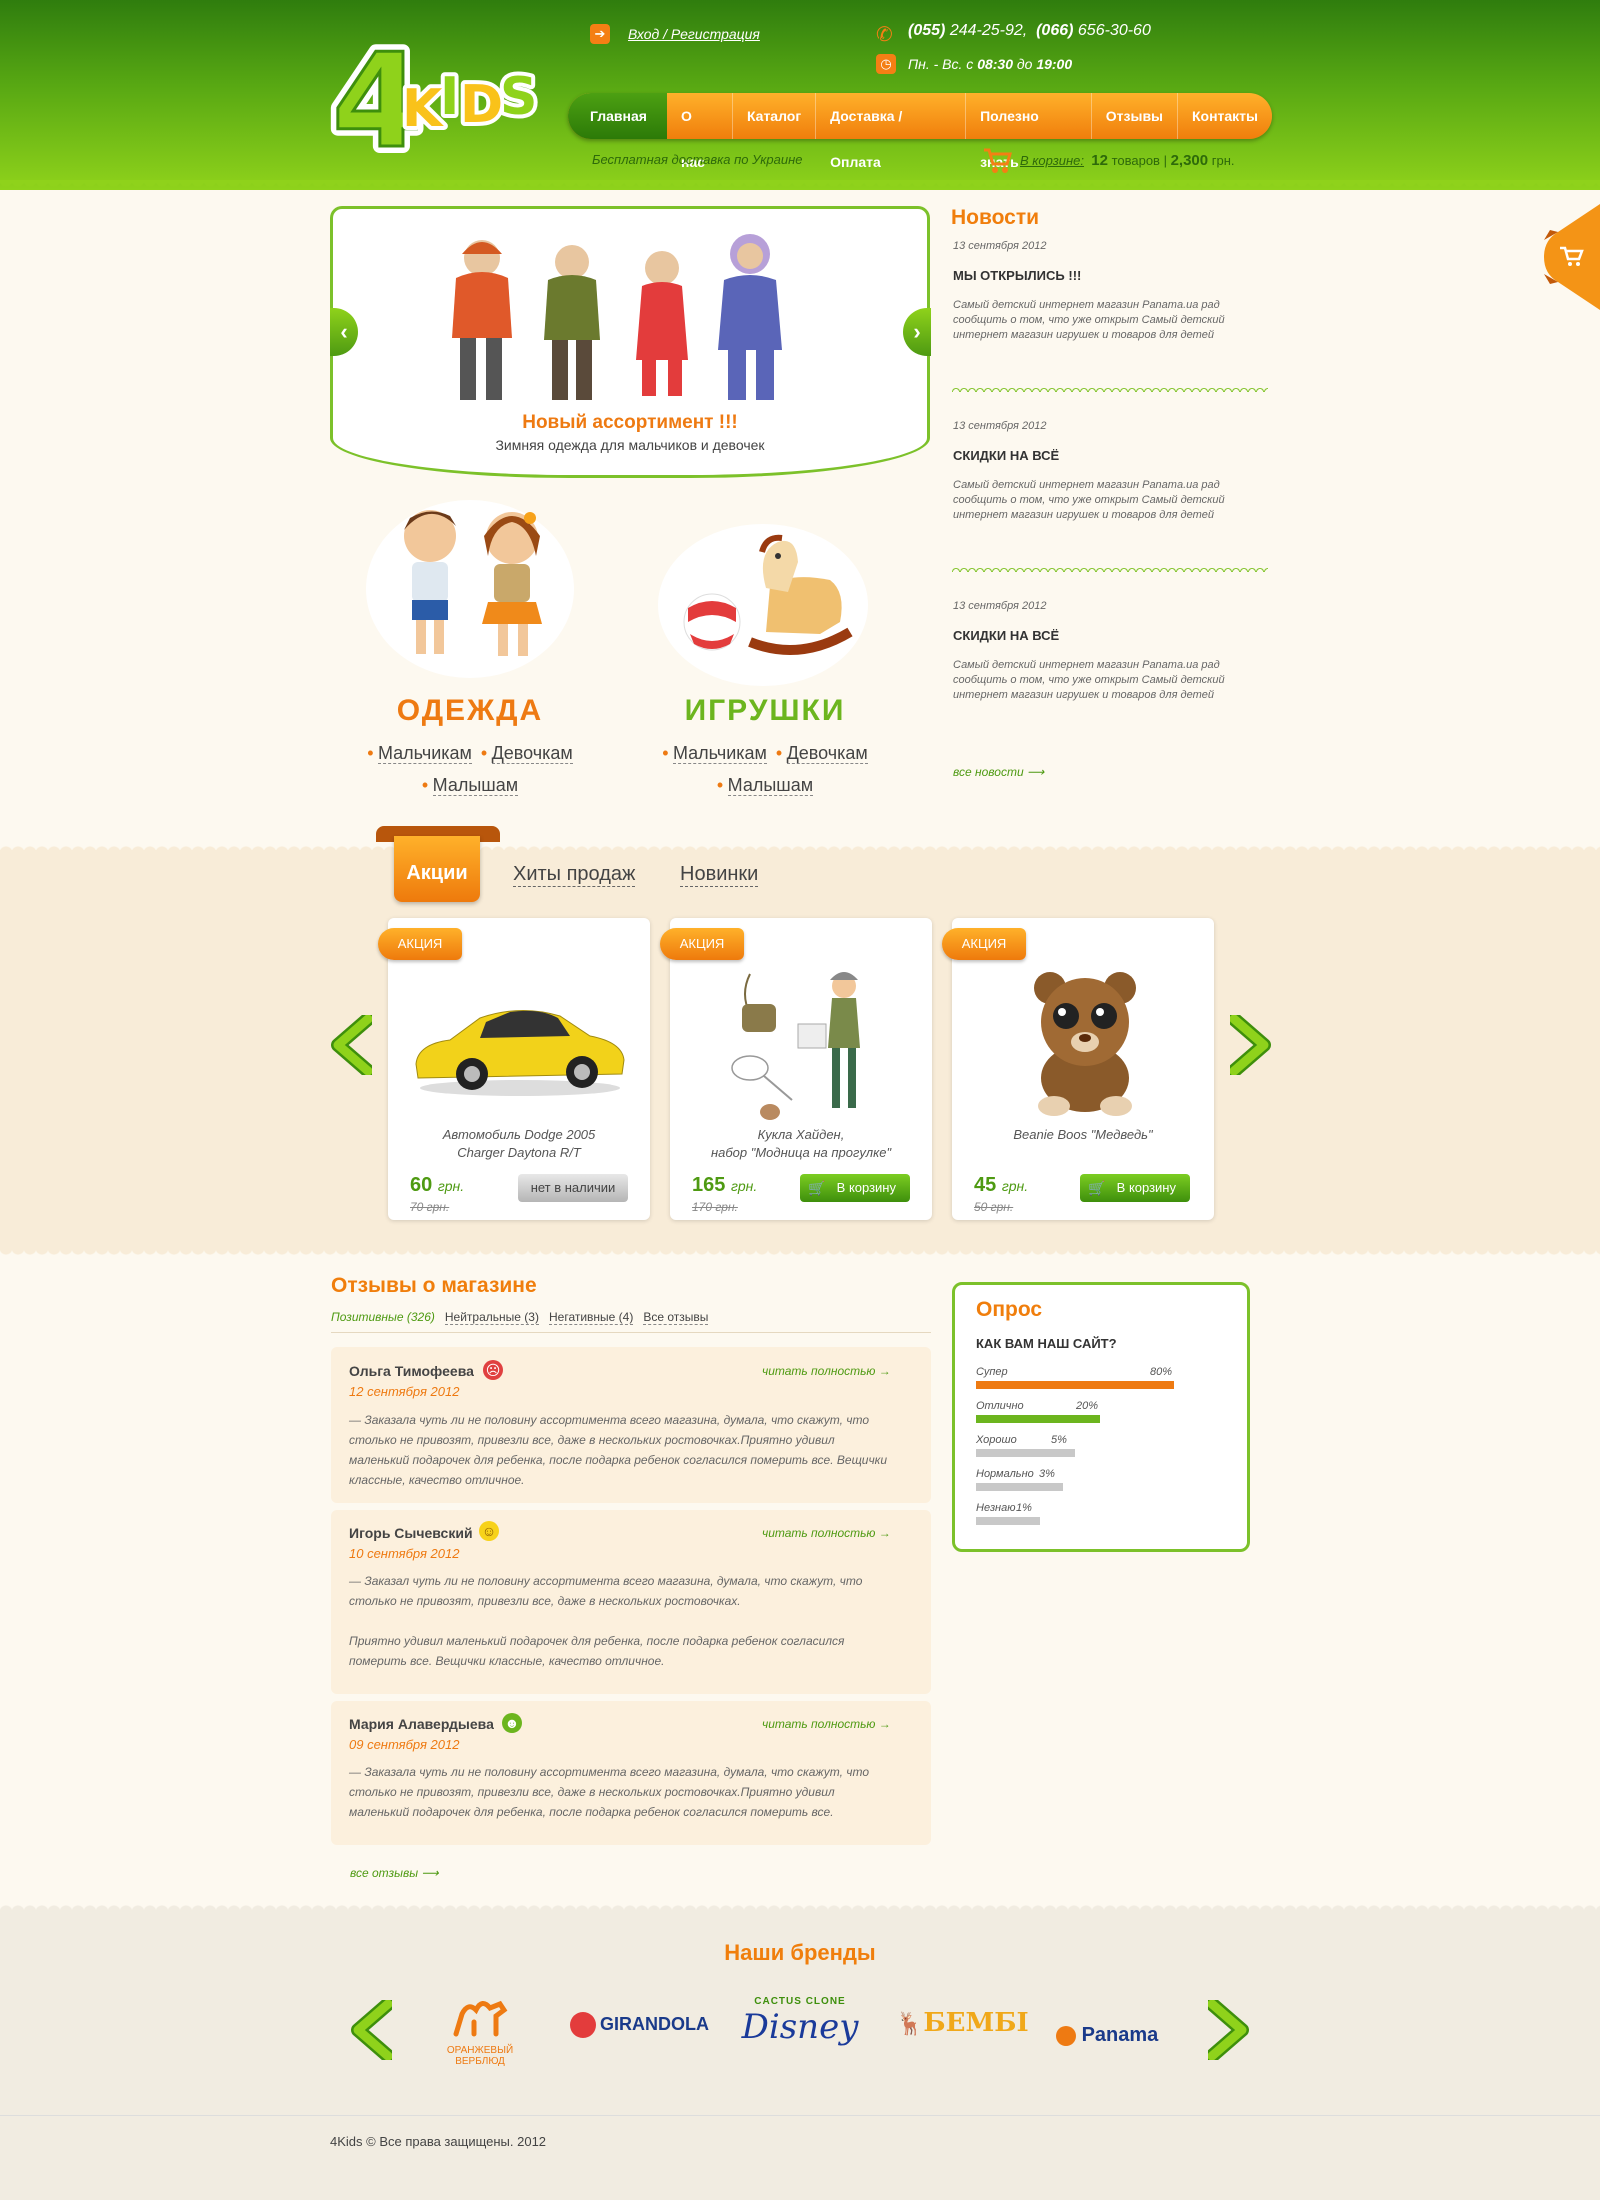 Image resolution: width=1600 pixels, height=2200 pixels. What do you see at coordinates (639, 2025) in the screenshot?
I see `brand-logo-girandola: GIRANDOLA` at bounding box center [639, 2025].